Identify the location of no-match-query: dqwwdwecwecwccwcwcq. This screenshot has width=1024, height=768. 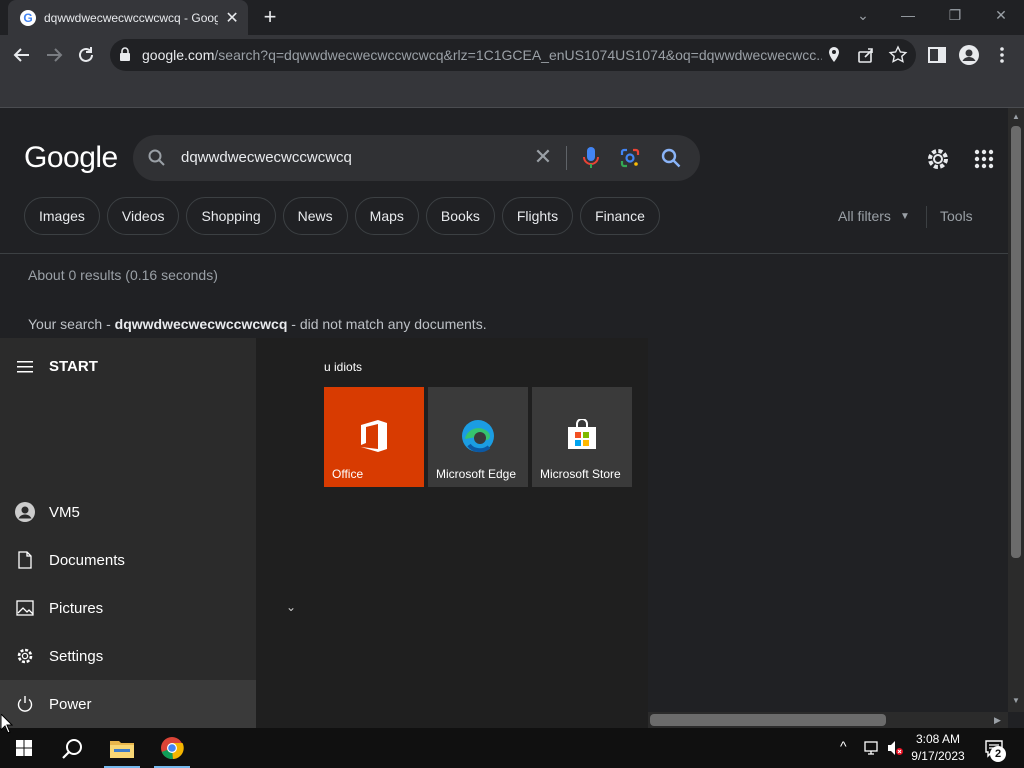
(201, 324).